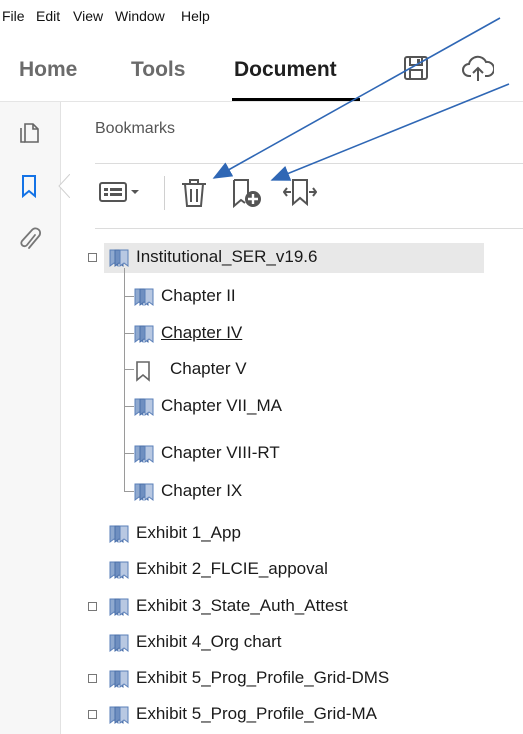 This screenshot has width=523, height=734. I want to click on tab-home: Home, so click(48, 70).